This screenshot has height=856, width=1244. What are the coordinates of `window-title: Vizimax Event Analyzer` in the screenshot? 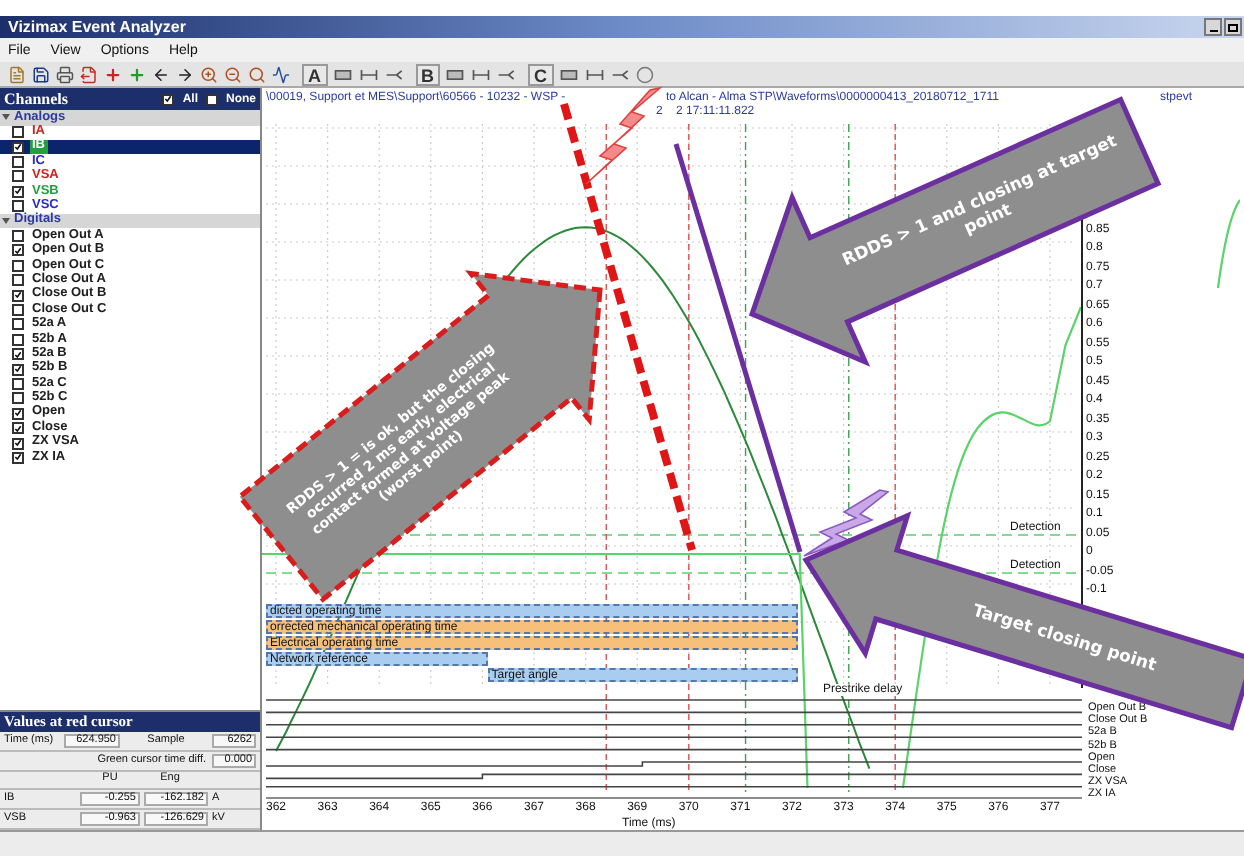 It's located at (97, 27).